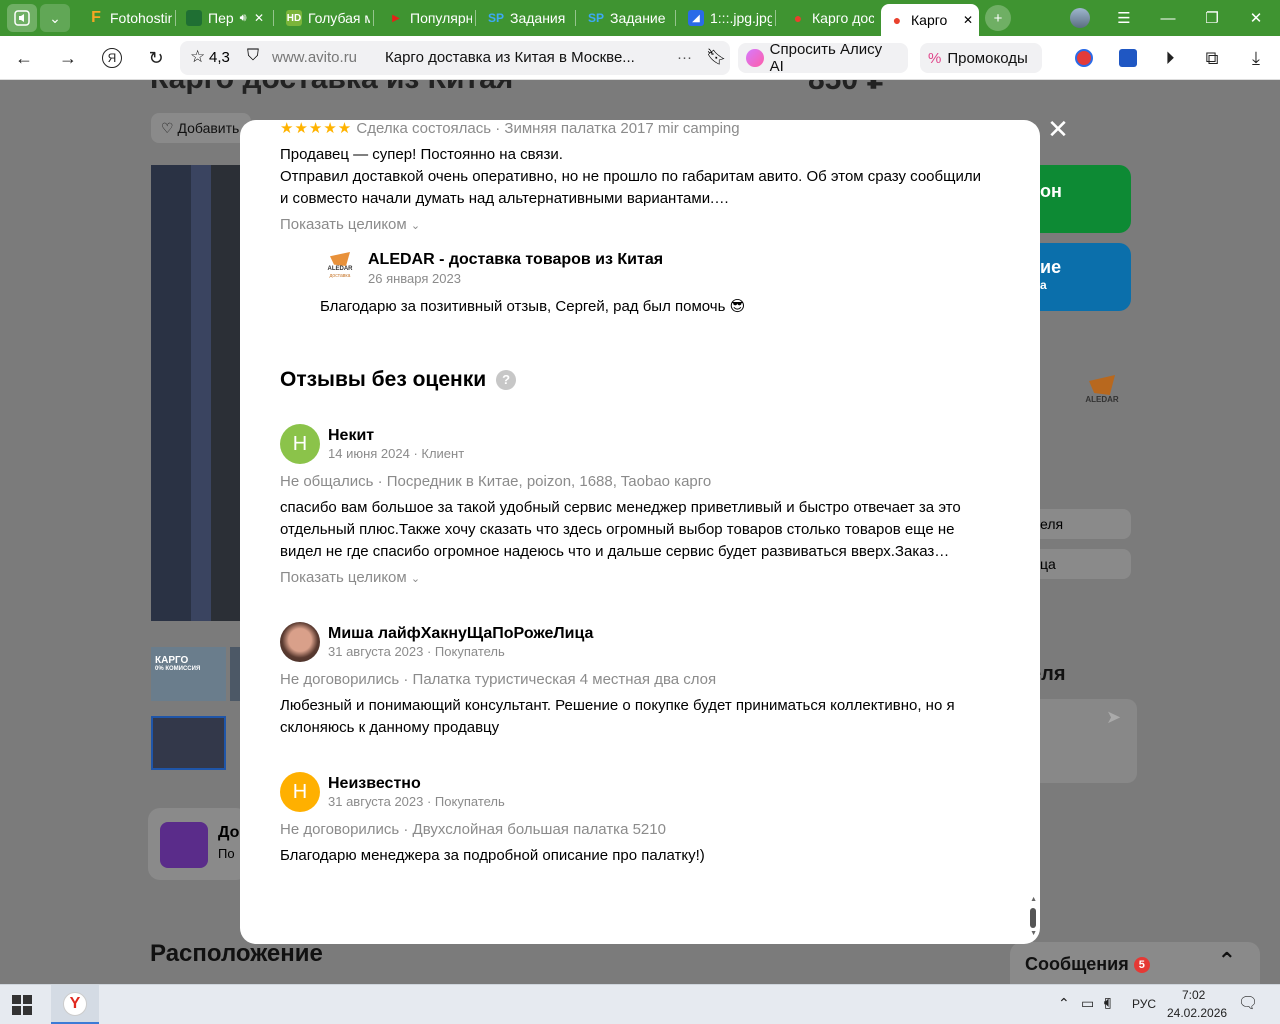  I want to click on chevron-up-icon: ⌃, so click(1227, 961).